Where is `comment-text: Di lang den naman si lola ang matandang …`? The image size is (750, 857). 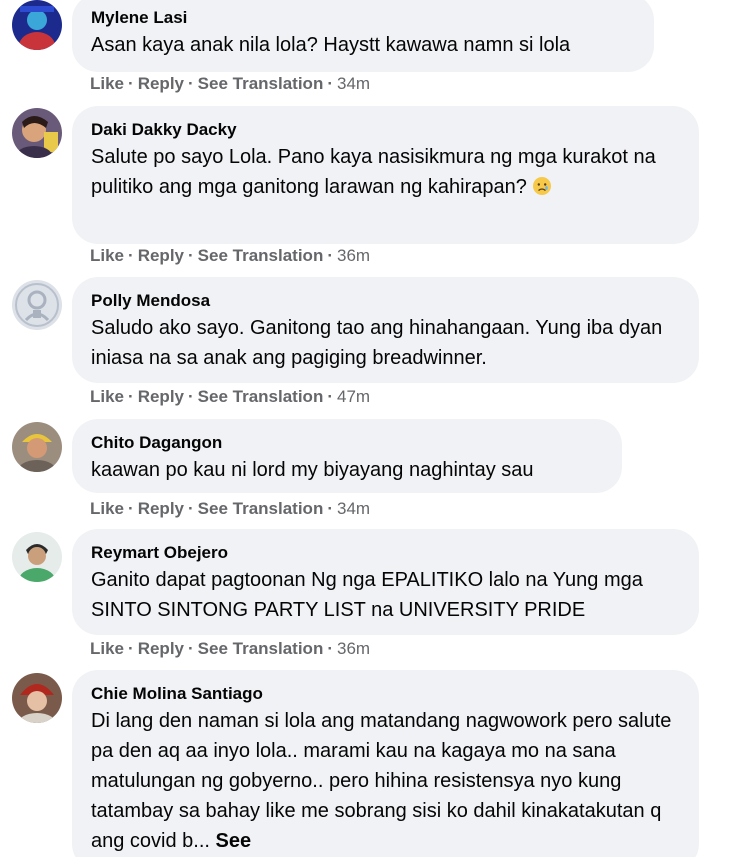 comment-text: Di lang den naman si lola ang matandang … is located at coordinates (385, 781).